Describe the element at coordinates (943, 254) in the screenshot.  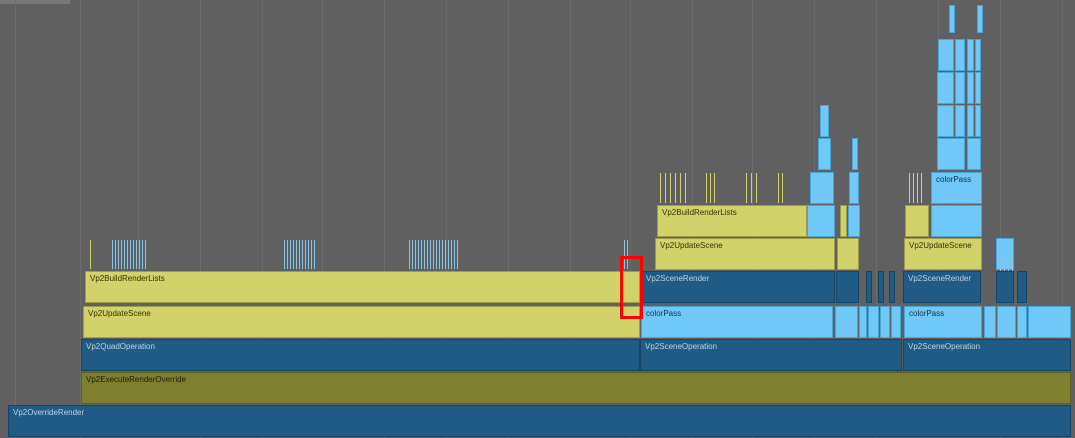
I see `event-vp2-update-scene-2: Vp2UpdateScene` at that location.